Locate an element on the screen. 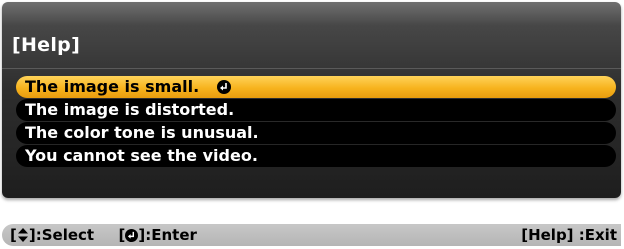 Image resolution: width=624 pixels, height=249 pixels. select-bracket-open: [ is located at coordinates (13, 235).